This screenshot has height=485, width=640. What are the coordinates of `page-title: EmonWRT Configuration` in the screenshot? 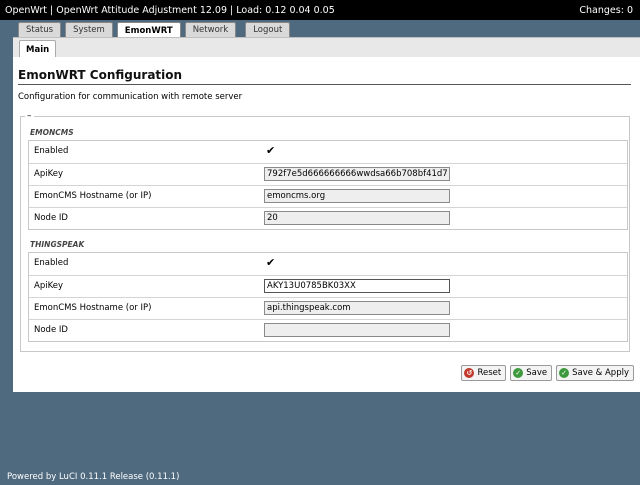 It's located at (100, 75).